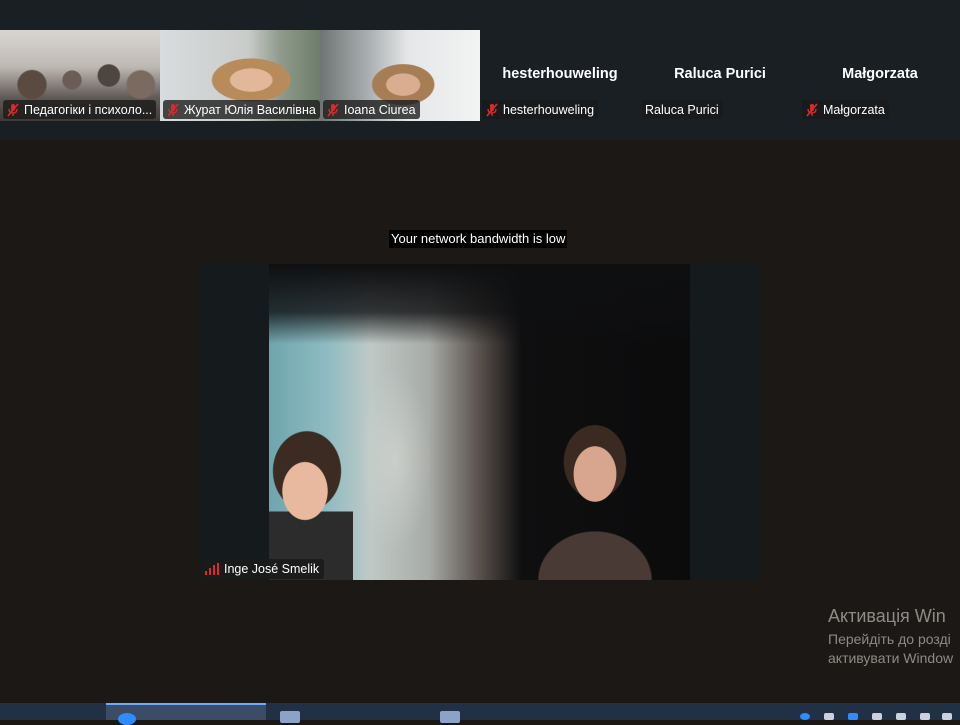 The height and width of the screenshot is (725, 960). I want to click on participant-name-tag: Małgorzata, so click(845, 109).